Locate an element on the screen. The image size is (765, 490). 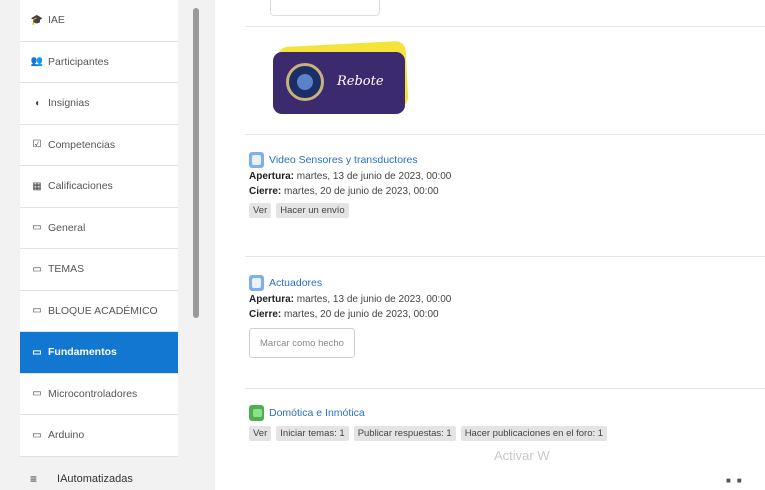
rebote-banner: Rebote is located at coordinates (341, 78).